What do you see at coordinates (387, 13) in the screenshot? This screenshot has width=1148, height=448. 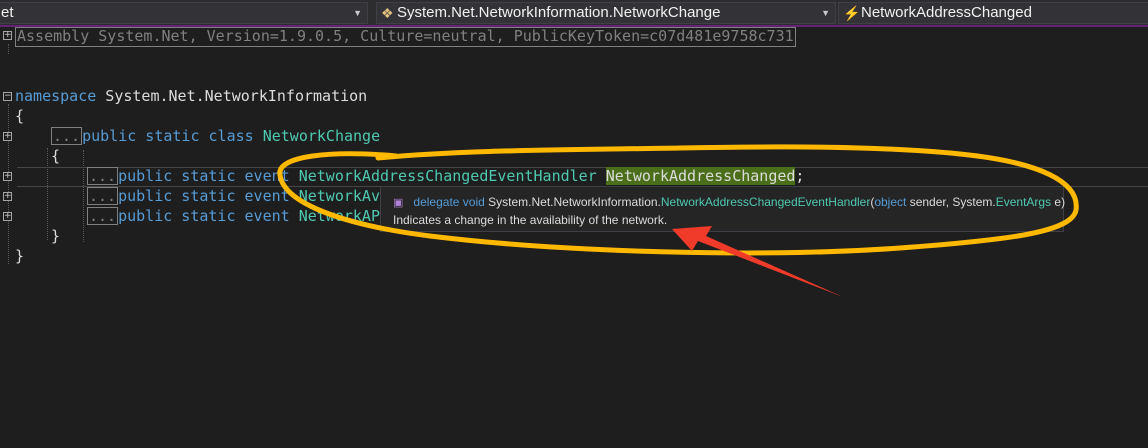 I see `class-icon: ❖` at bounding box center [387, 13].